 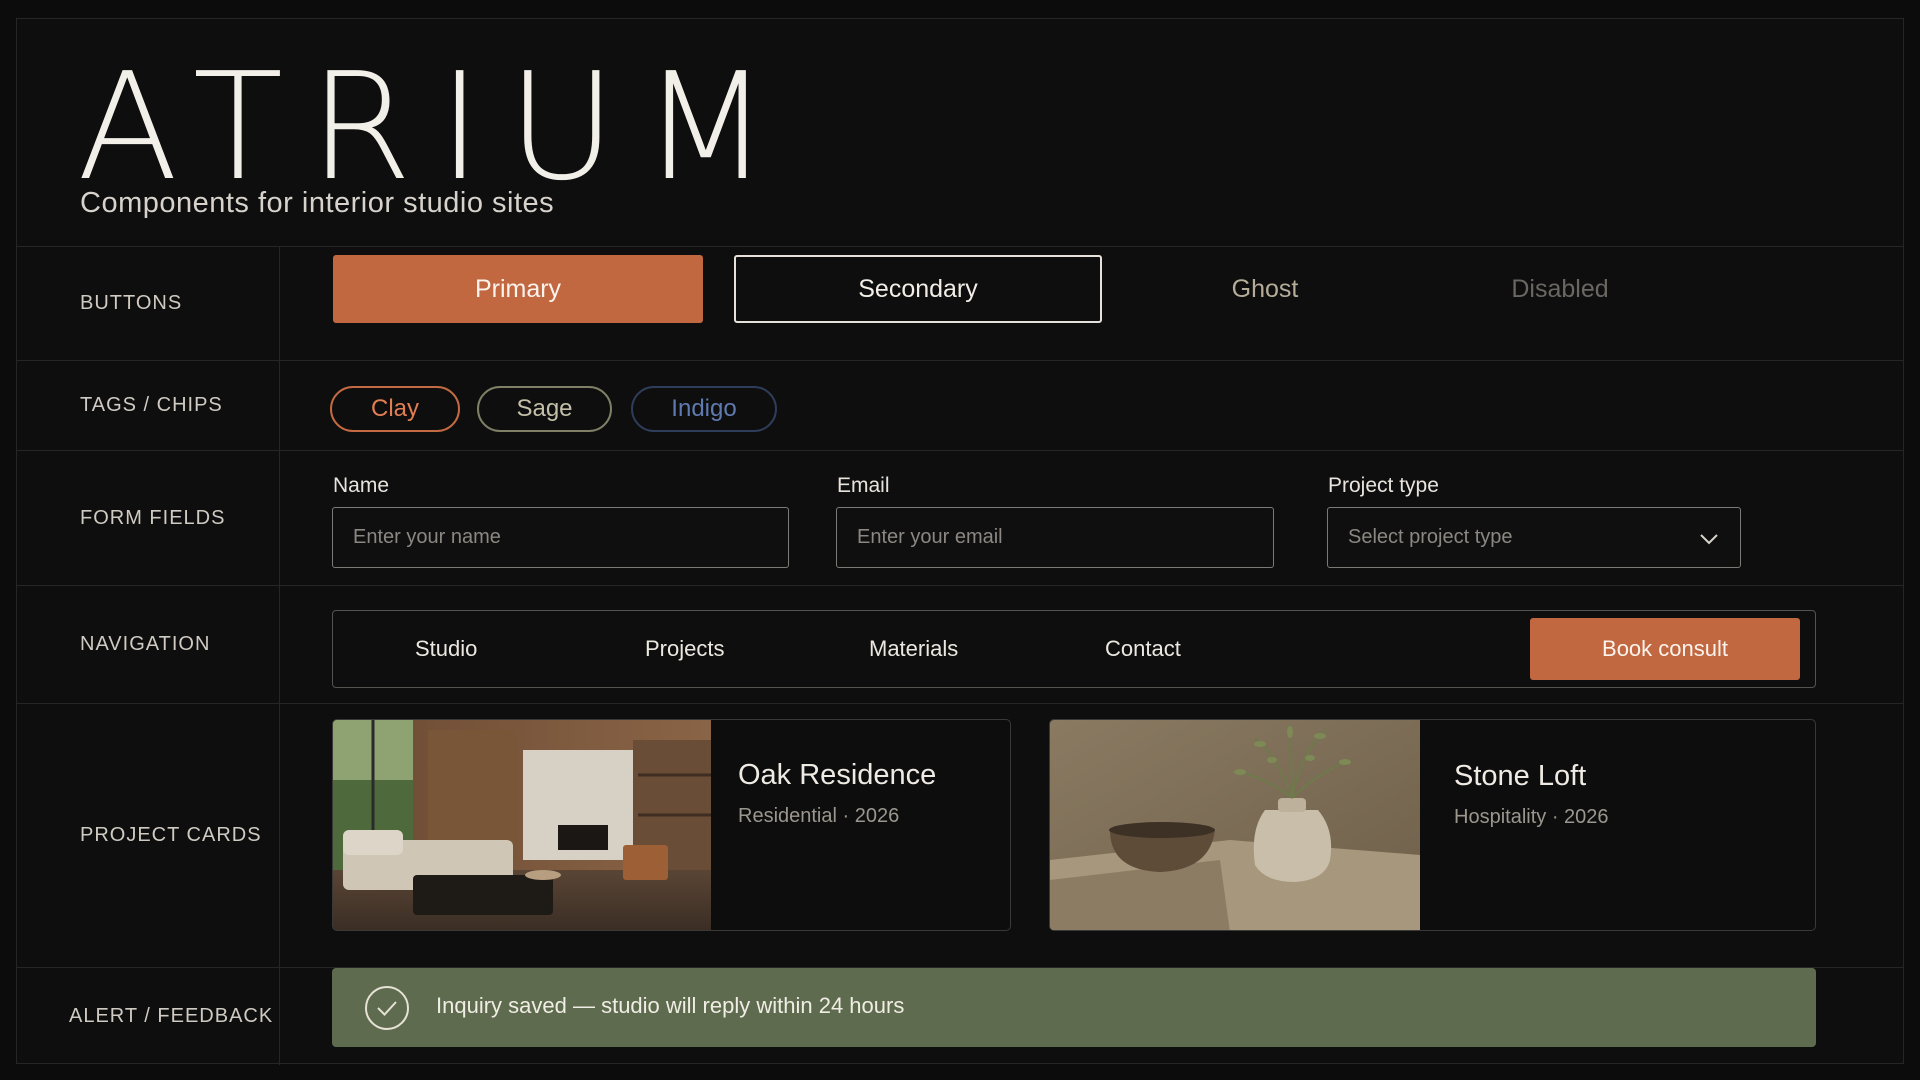 I want to click on book-consult-button: Book consult, so click(x=1665, y=649).